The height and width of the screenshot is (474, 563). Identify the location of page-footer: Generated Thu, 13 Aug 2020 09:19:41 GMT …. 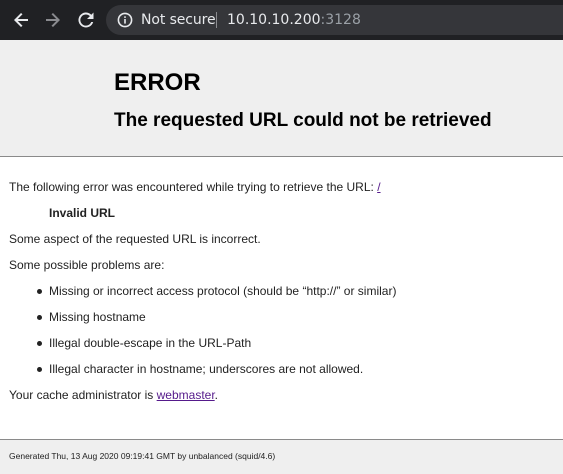
(281, 456).